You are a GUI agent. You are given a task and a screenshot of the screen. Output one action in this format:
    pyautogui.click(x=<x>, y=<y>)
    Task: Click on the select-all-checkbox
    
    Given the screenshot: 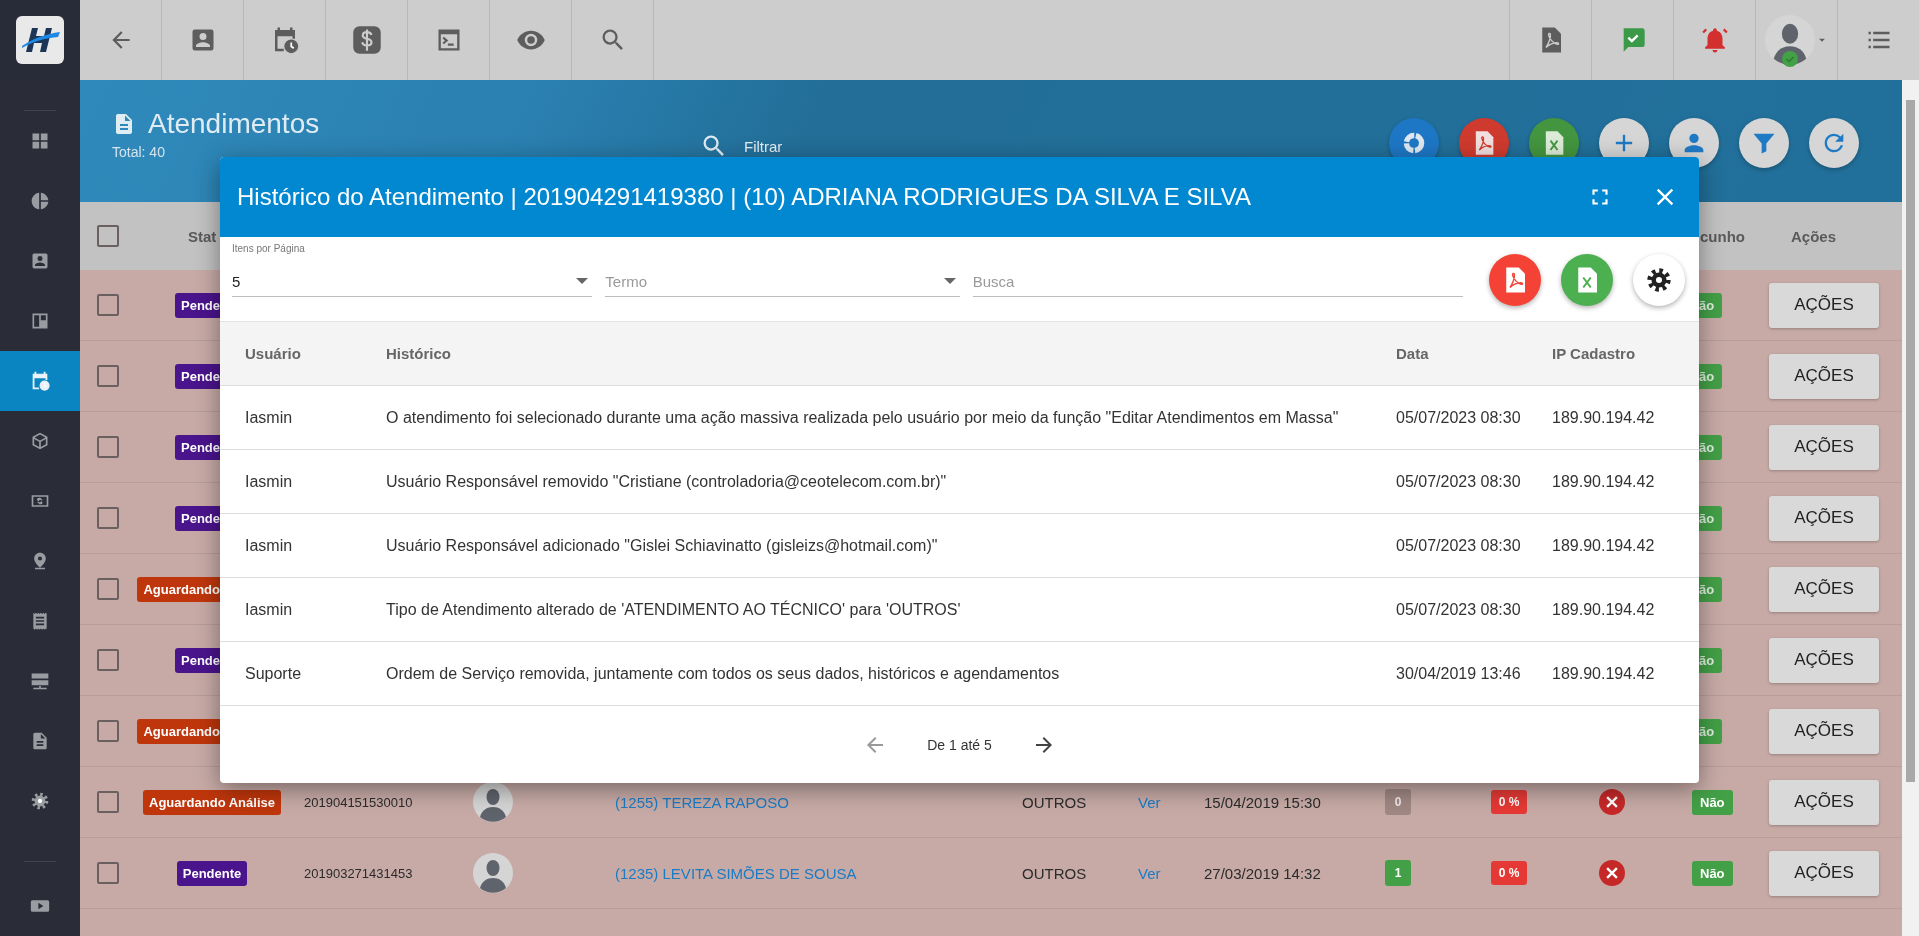 What is the action you would take?
    pyautogui.click(x=108, y=236)
    